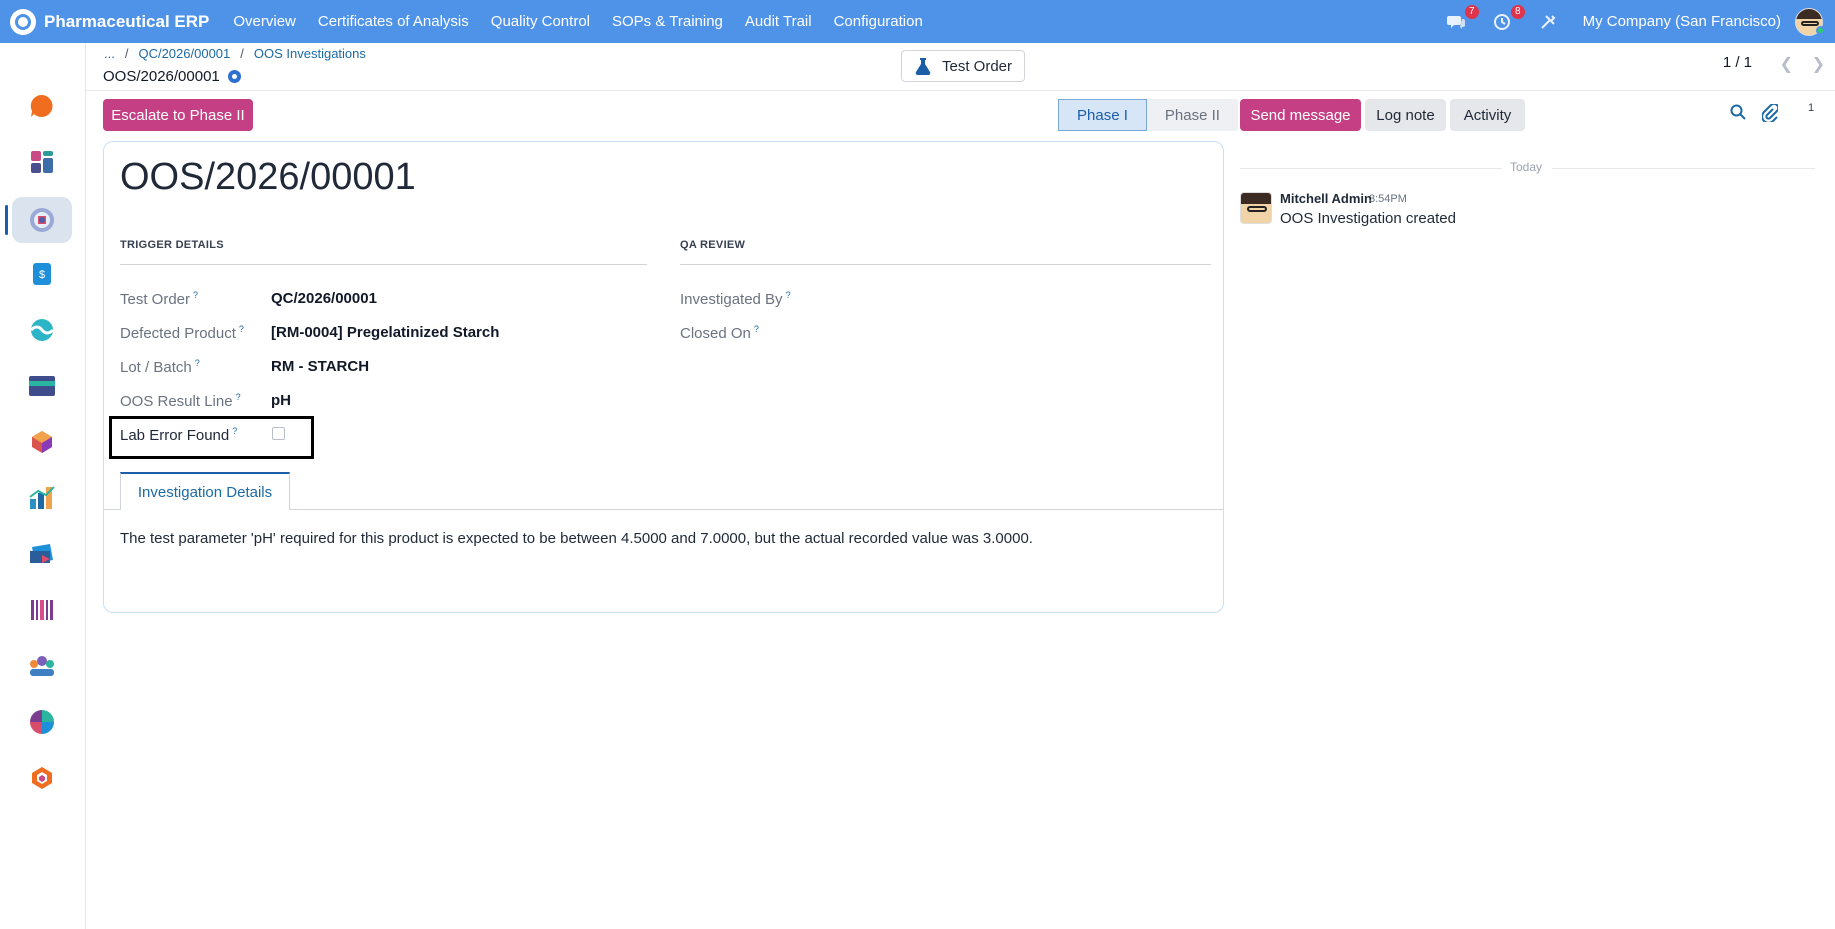  What do you see at coordinates (320, 366) in the screenshot?
I see `field-value-lot-batch: RM - STARCH` at bounding box center [320, 366].